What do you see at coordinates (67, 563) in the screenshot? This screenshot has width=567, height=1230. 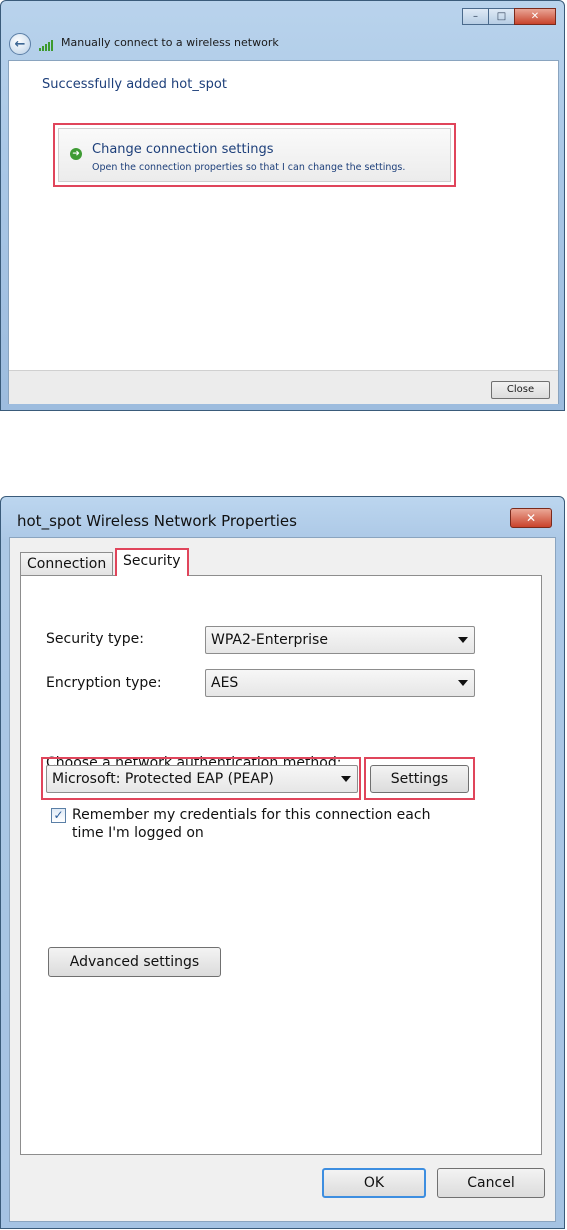 I see `tab-connection: Connection` at bounding box center [67, 563].